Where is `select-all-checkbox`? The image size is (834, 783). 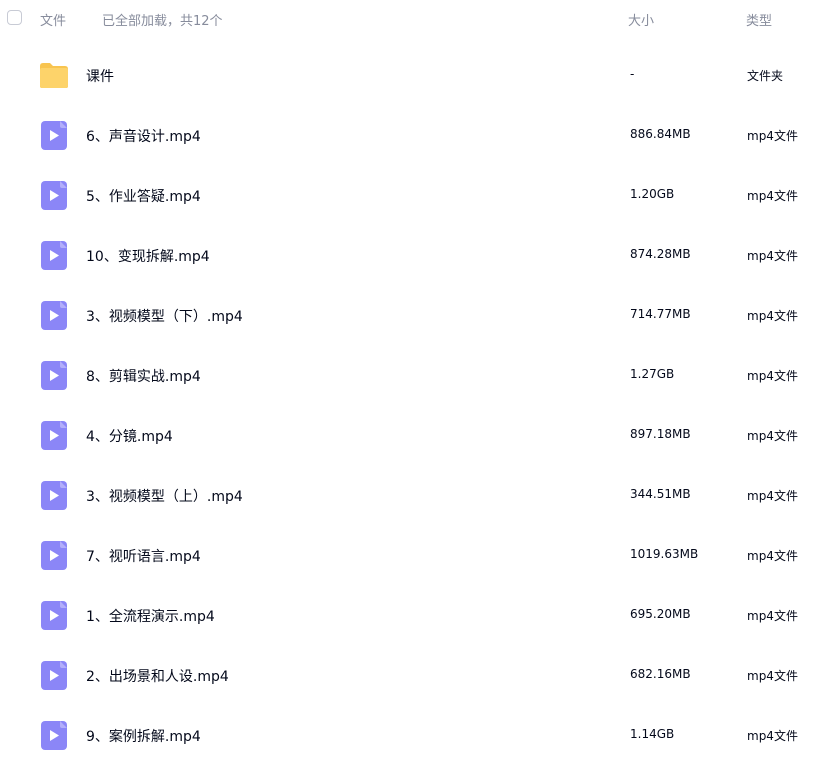 select-all-checkbox is located at coordinates (14, 17).